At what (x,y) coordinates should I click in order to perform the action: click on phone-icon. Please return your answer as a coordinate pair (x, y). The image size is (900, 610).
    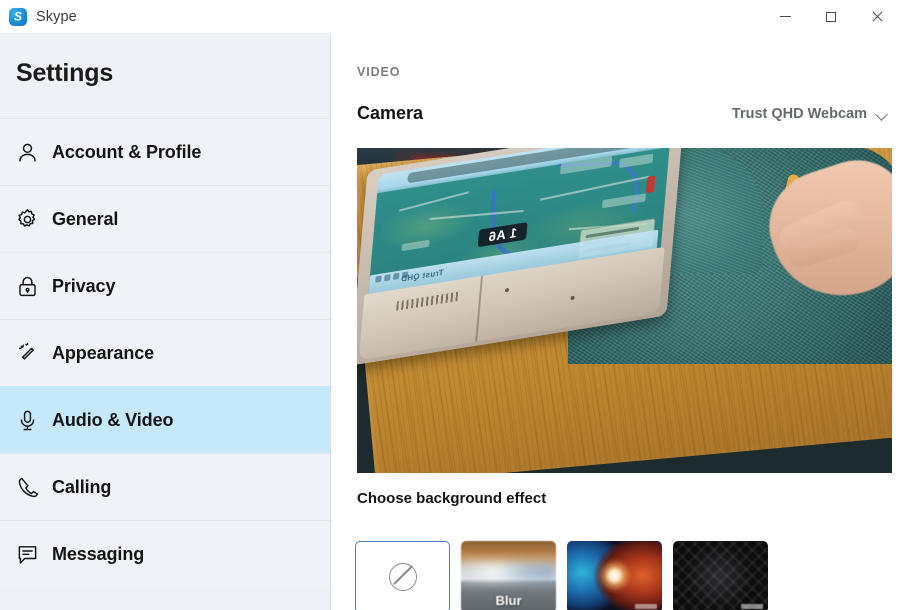
    Looking at the image, I should click on (27, 487).